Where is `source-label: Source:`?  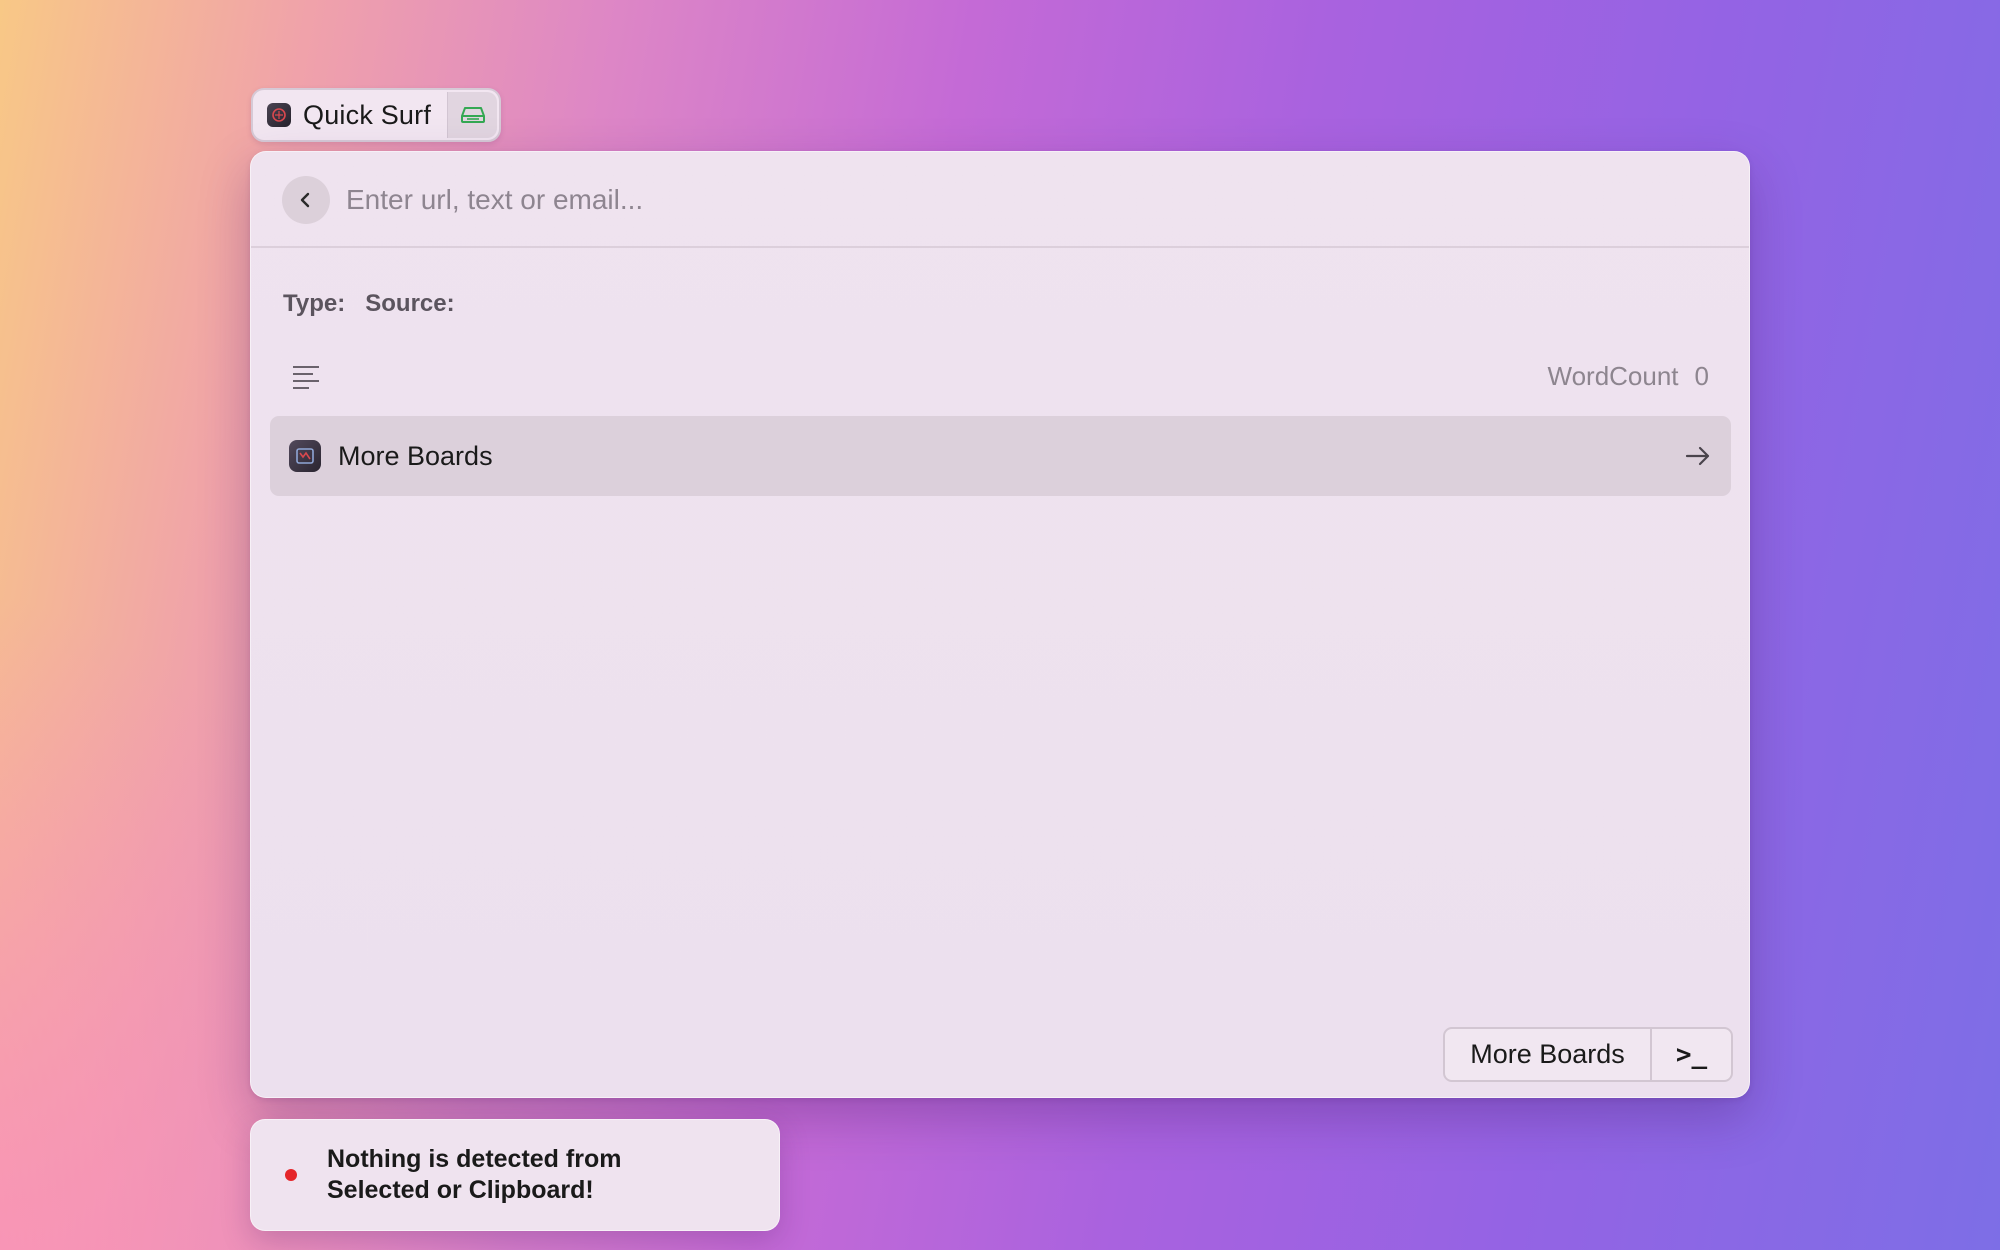
source-label: Source: is located at coordinates (410, 303).